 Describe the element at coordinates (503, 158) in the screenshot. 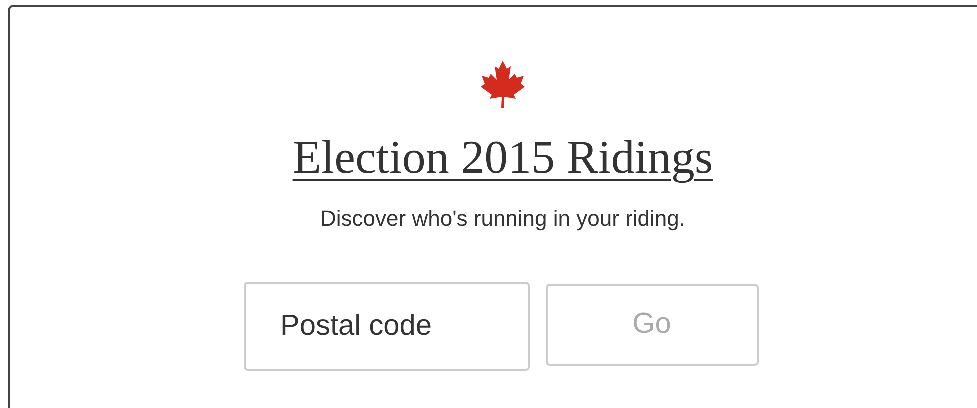

I see `page-title-link: Election 2015 Ridings` at that location.